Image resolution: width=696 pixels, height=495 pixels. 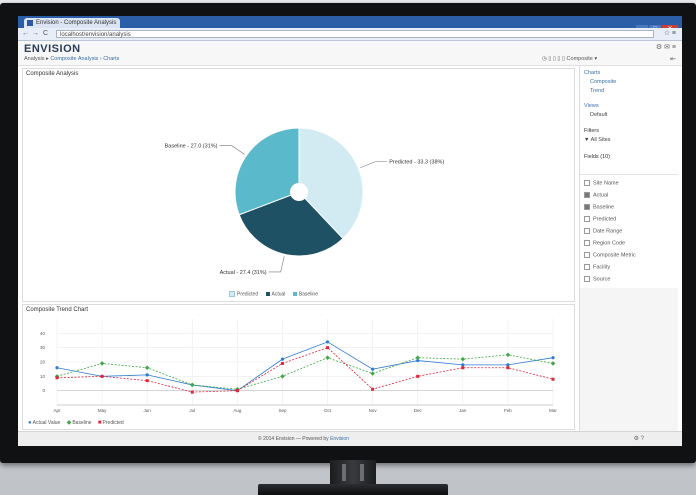 What do you see at coordinates (673, 59) in the screenshot?
I see `collapse-icon: ⇤` at bounding box center [673, 59].